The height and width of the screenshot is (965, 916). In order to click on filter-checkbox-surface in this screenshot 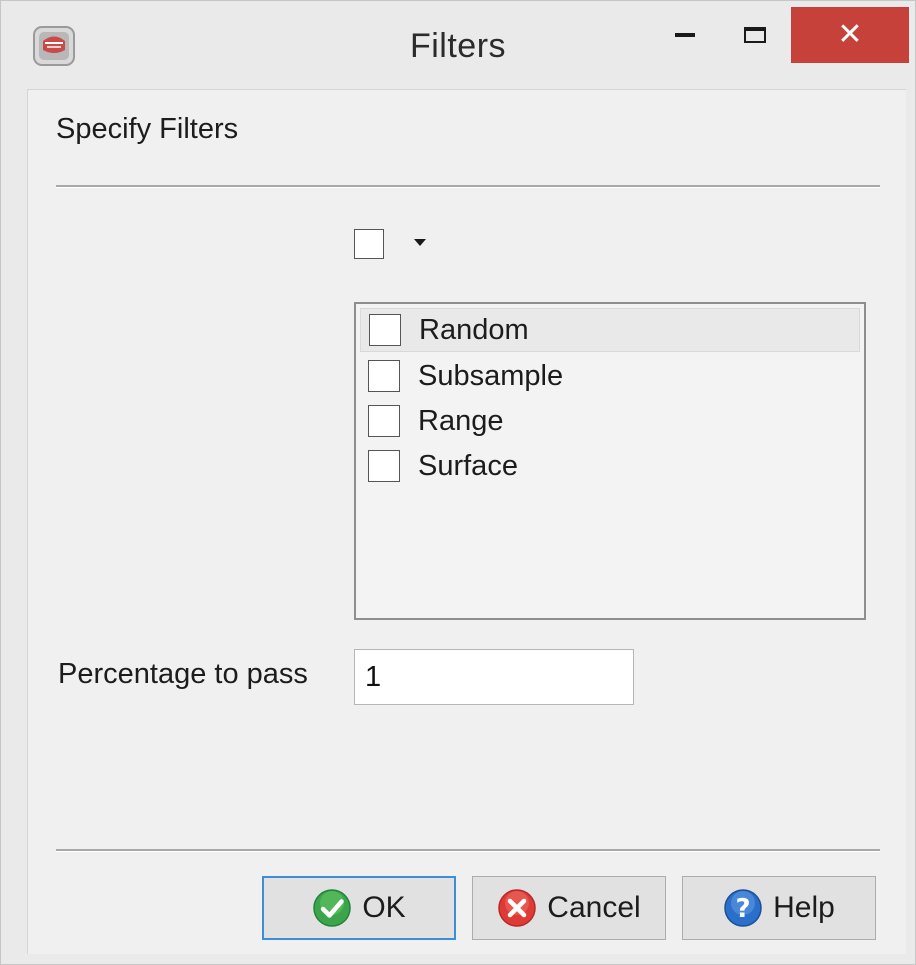, I will do `click(384, 466)`.